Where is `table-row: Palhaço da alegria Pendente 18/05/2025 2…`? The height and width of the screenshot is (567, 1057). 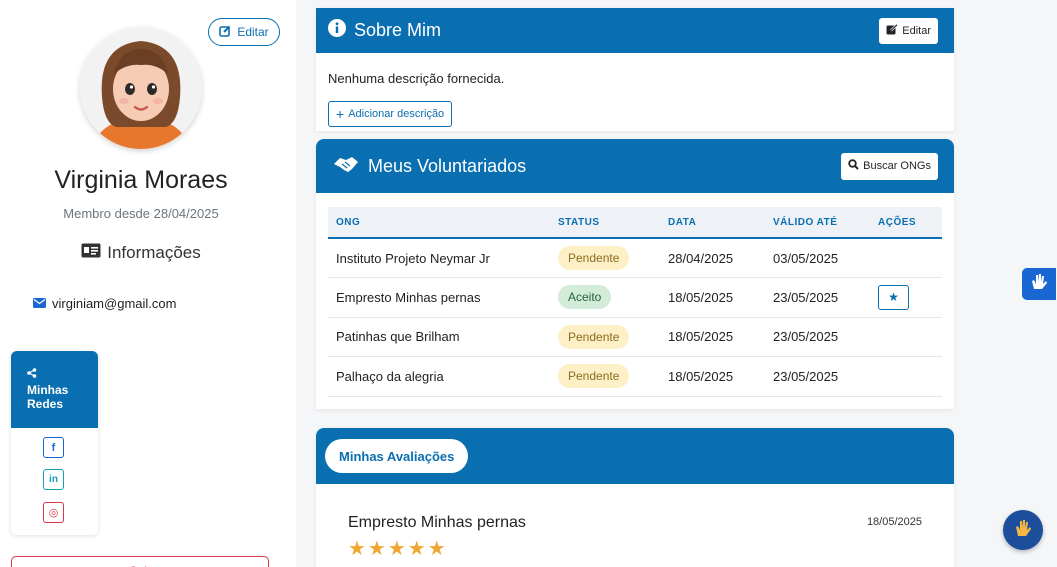
table-row: Palhaço da alegria Pendente 18/05/2025 2… is located at coordinates (635, 376).